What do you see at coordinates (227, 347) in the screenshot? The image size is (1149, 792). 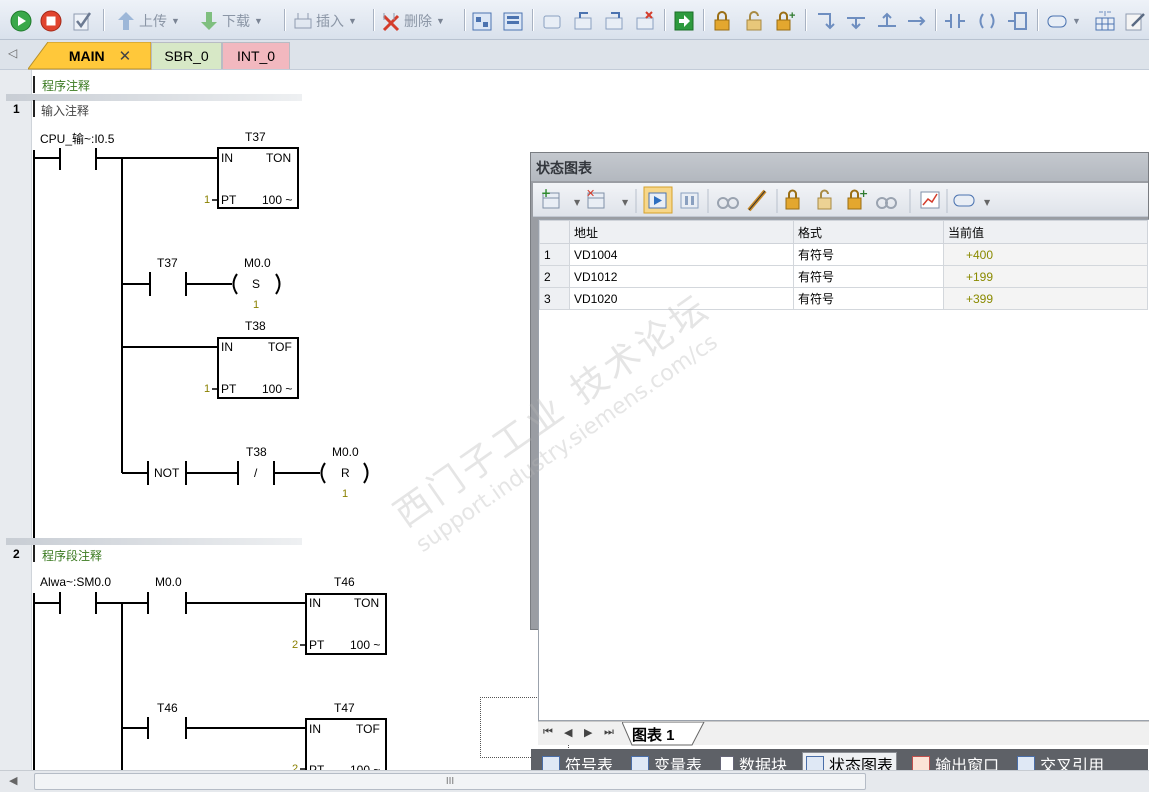 I see `t38-in-label: IN` at bounding box center [227, 347].